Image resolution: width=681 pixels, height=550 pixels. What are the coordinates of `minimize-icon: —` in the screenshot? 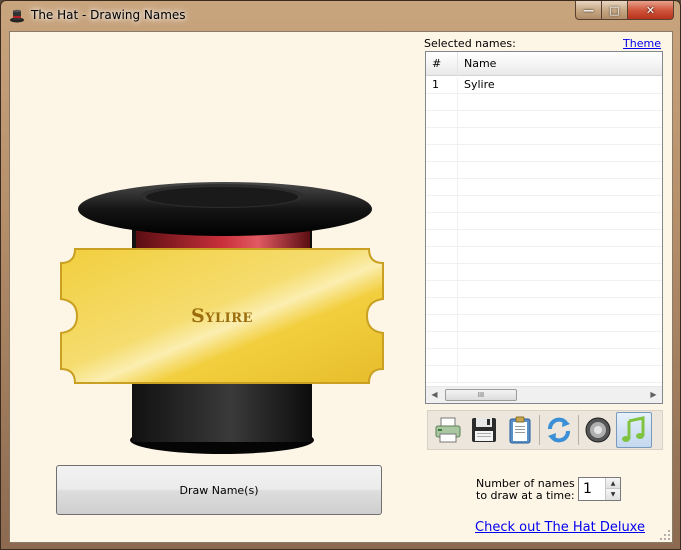 It's located at (588, 10).